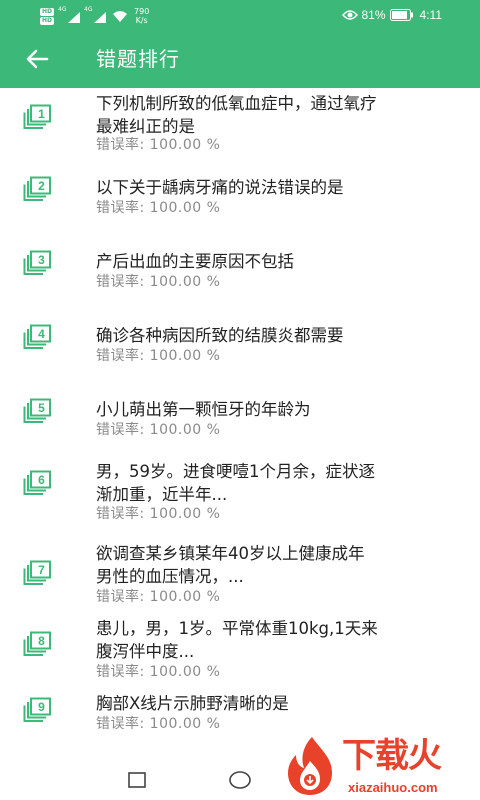 The height and width of the screenshot is (800, 480). What do you see at coordinates (240, 347) in the screenshot?
I see `list-item: 4 确诊各种病因所致的结膜炎都需要 错误率: 100.00 %` at bounding box center [240, 347].